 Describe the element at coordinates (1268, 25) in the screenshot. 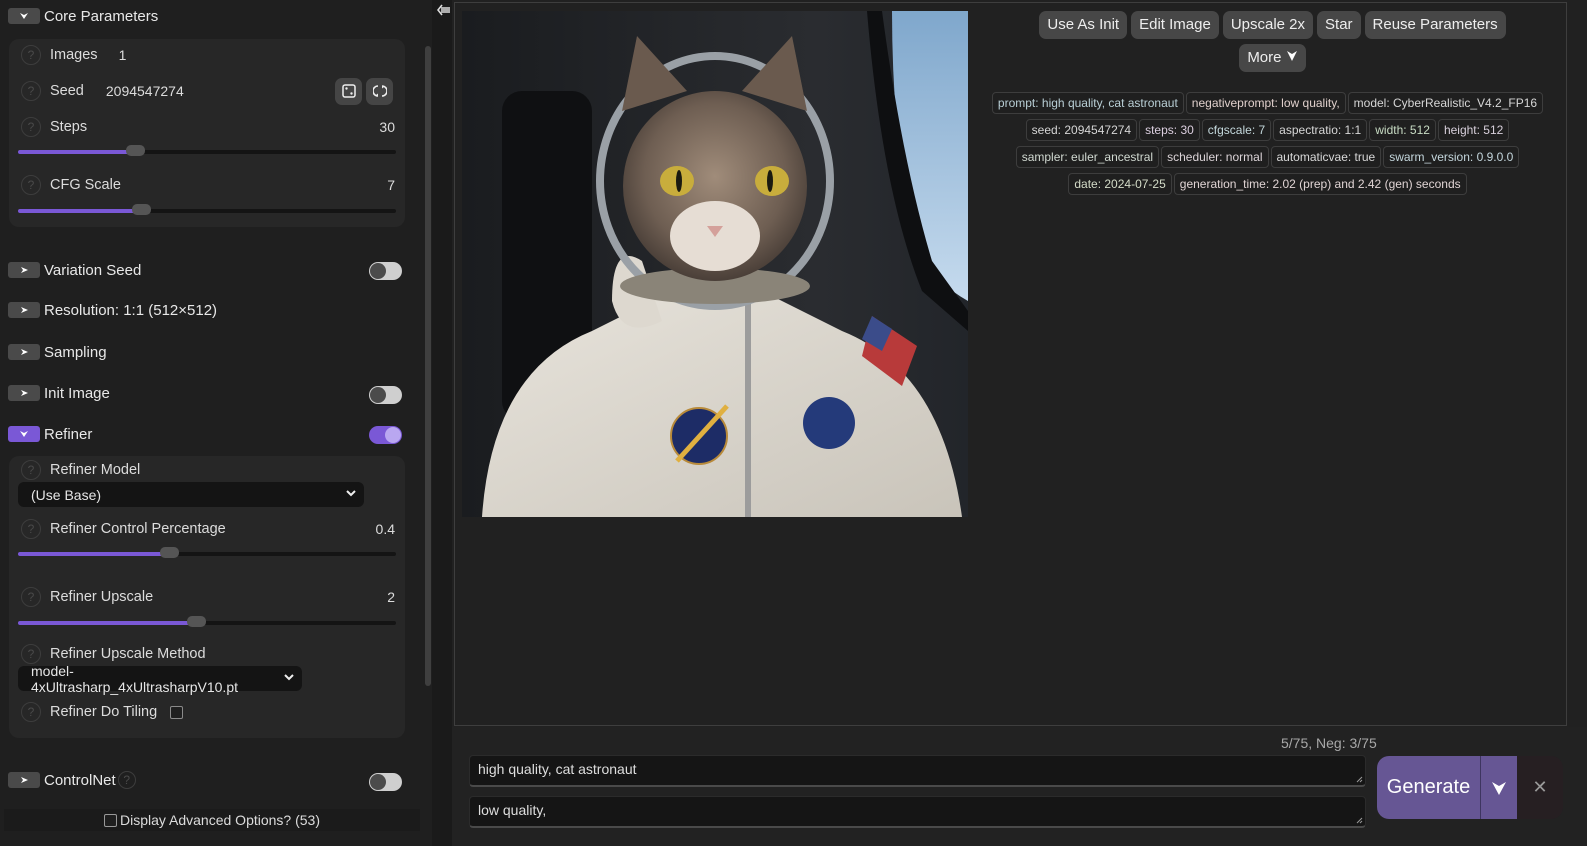

I see `upscale-2x-button: Upscale 2x` at that location.